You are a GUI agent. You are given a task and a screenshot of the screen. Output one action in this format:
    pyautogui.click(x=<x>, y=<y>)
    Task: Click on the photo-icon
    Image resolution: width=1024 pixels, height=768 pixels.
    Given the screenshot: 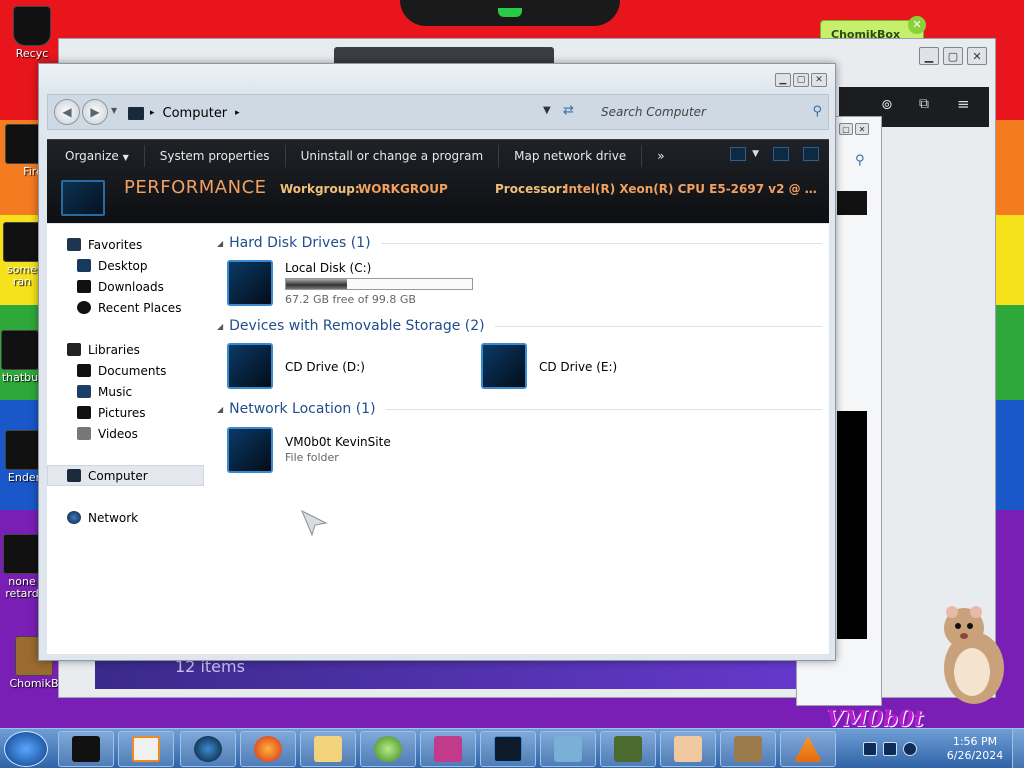 What is the action you would take?
    pyautogui.click(x=448, y=749)
    